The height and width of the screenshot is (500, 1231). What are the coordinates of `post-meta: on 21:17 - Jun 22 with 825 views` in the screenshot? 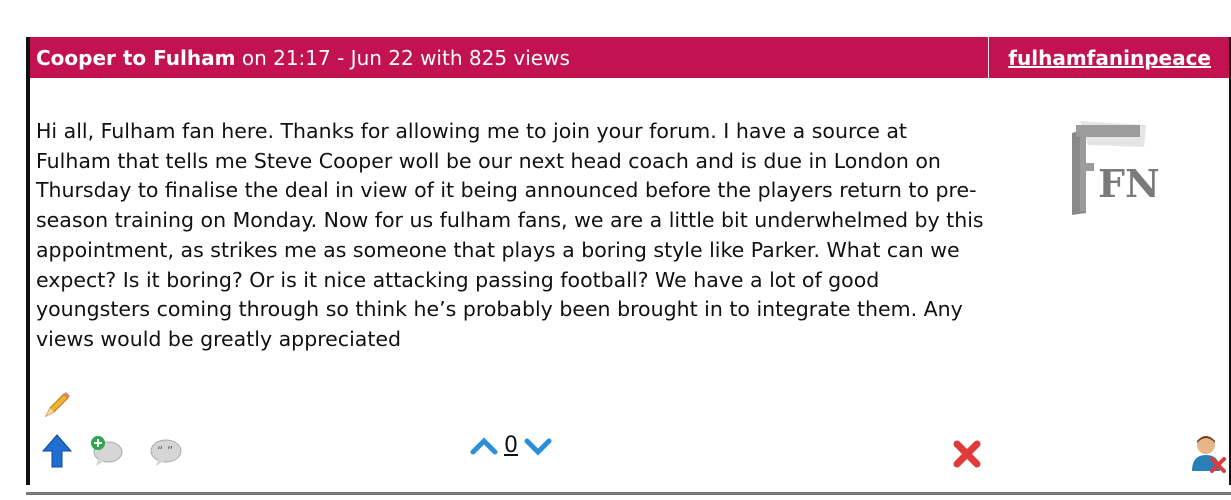 It's located at (402, 57).